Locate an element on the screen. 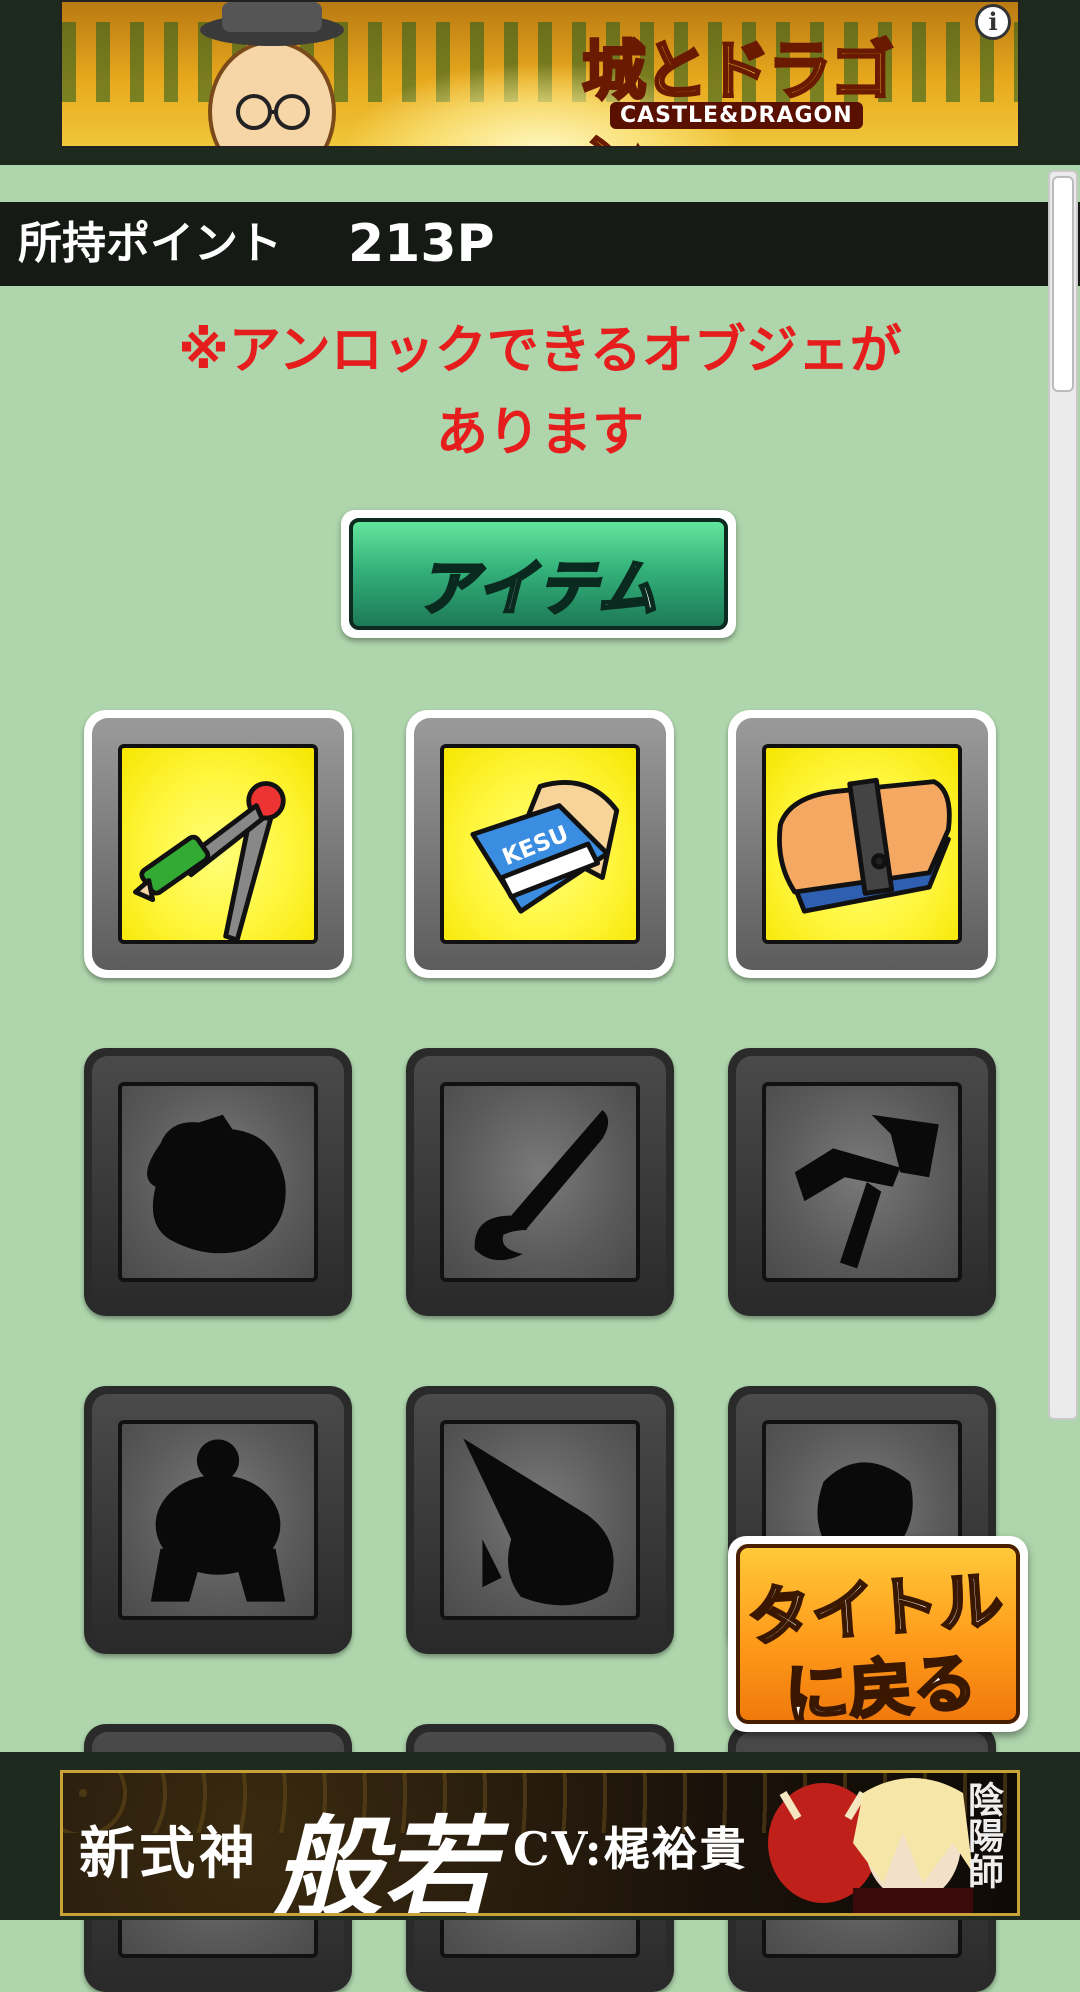 Image resolution: width=1080 pixels, height=1992 pixels. top-ad-banner: 城とドラゴン CASTLE&DRAGON is located at coordinates (540, 74).